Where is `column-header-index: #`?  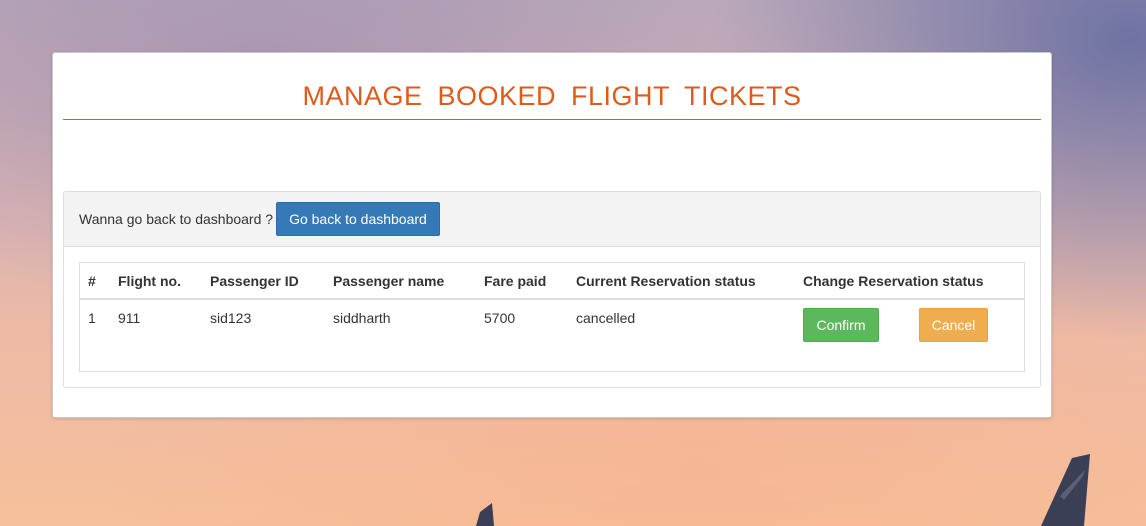 column-header-index: # is located at coordinates (95, 281).